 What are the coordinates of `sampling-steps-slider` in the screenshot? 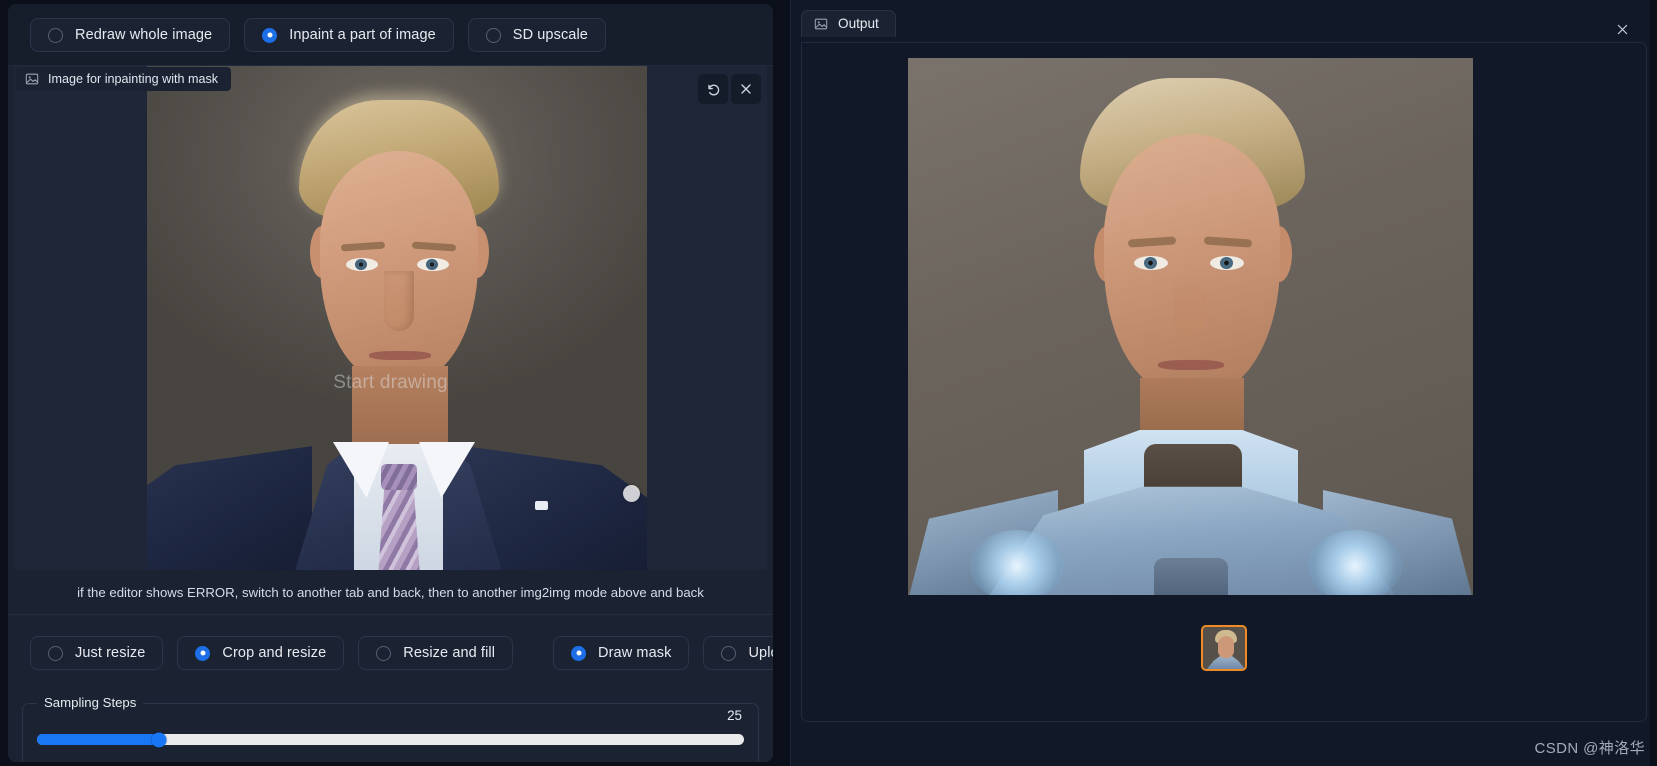 It's located at (390, 739).